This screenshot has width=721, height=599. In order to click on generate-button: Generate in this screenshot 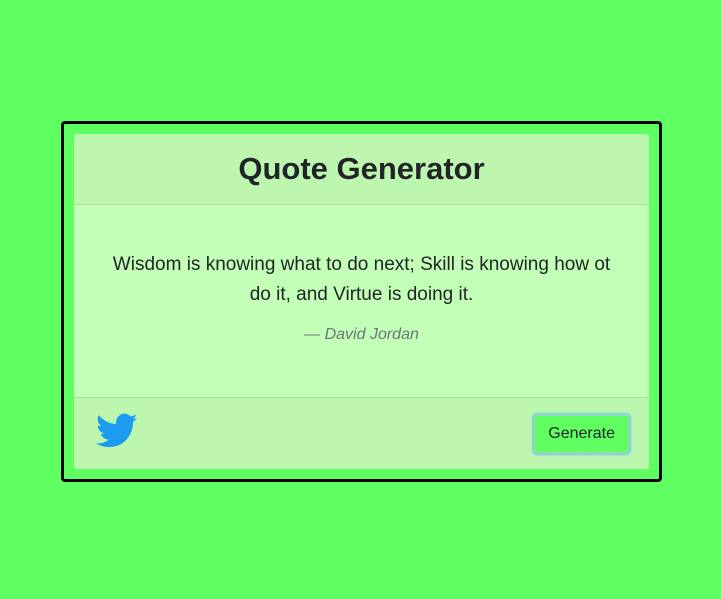, I will do `click(581, 433)`.